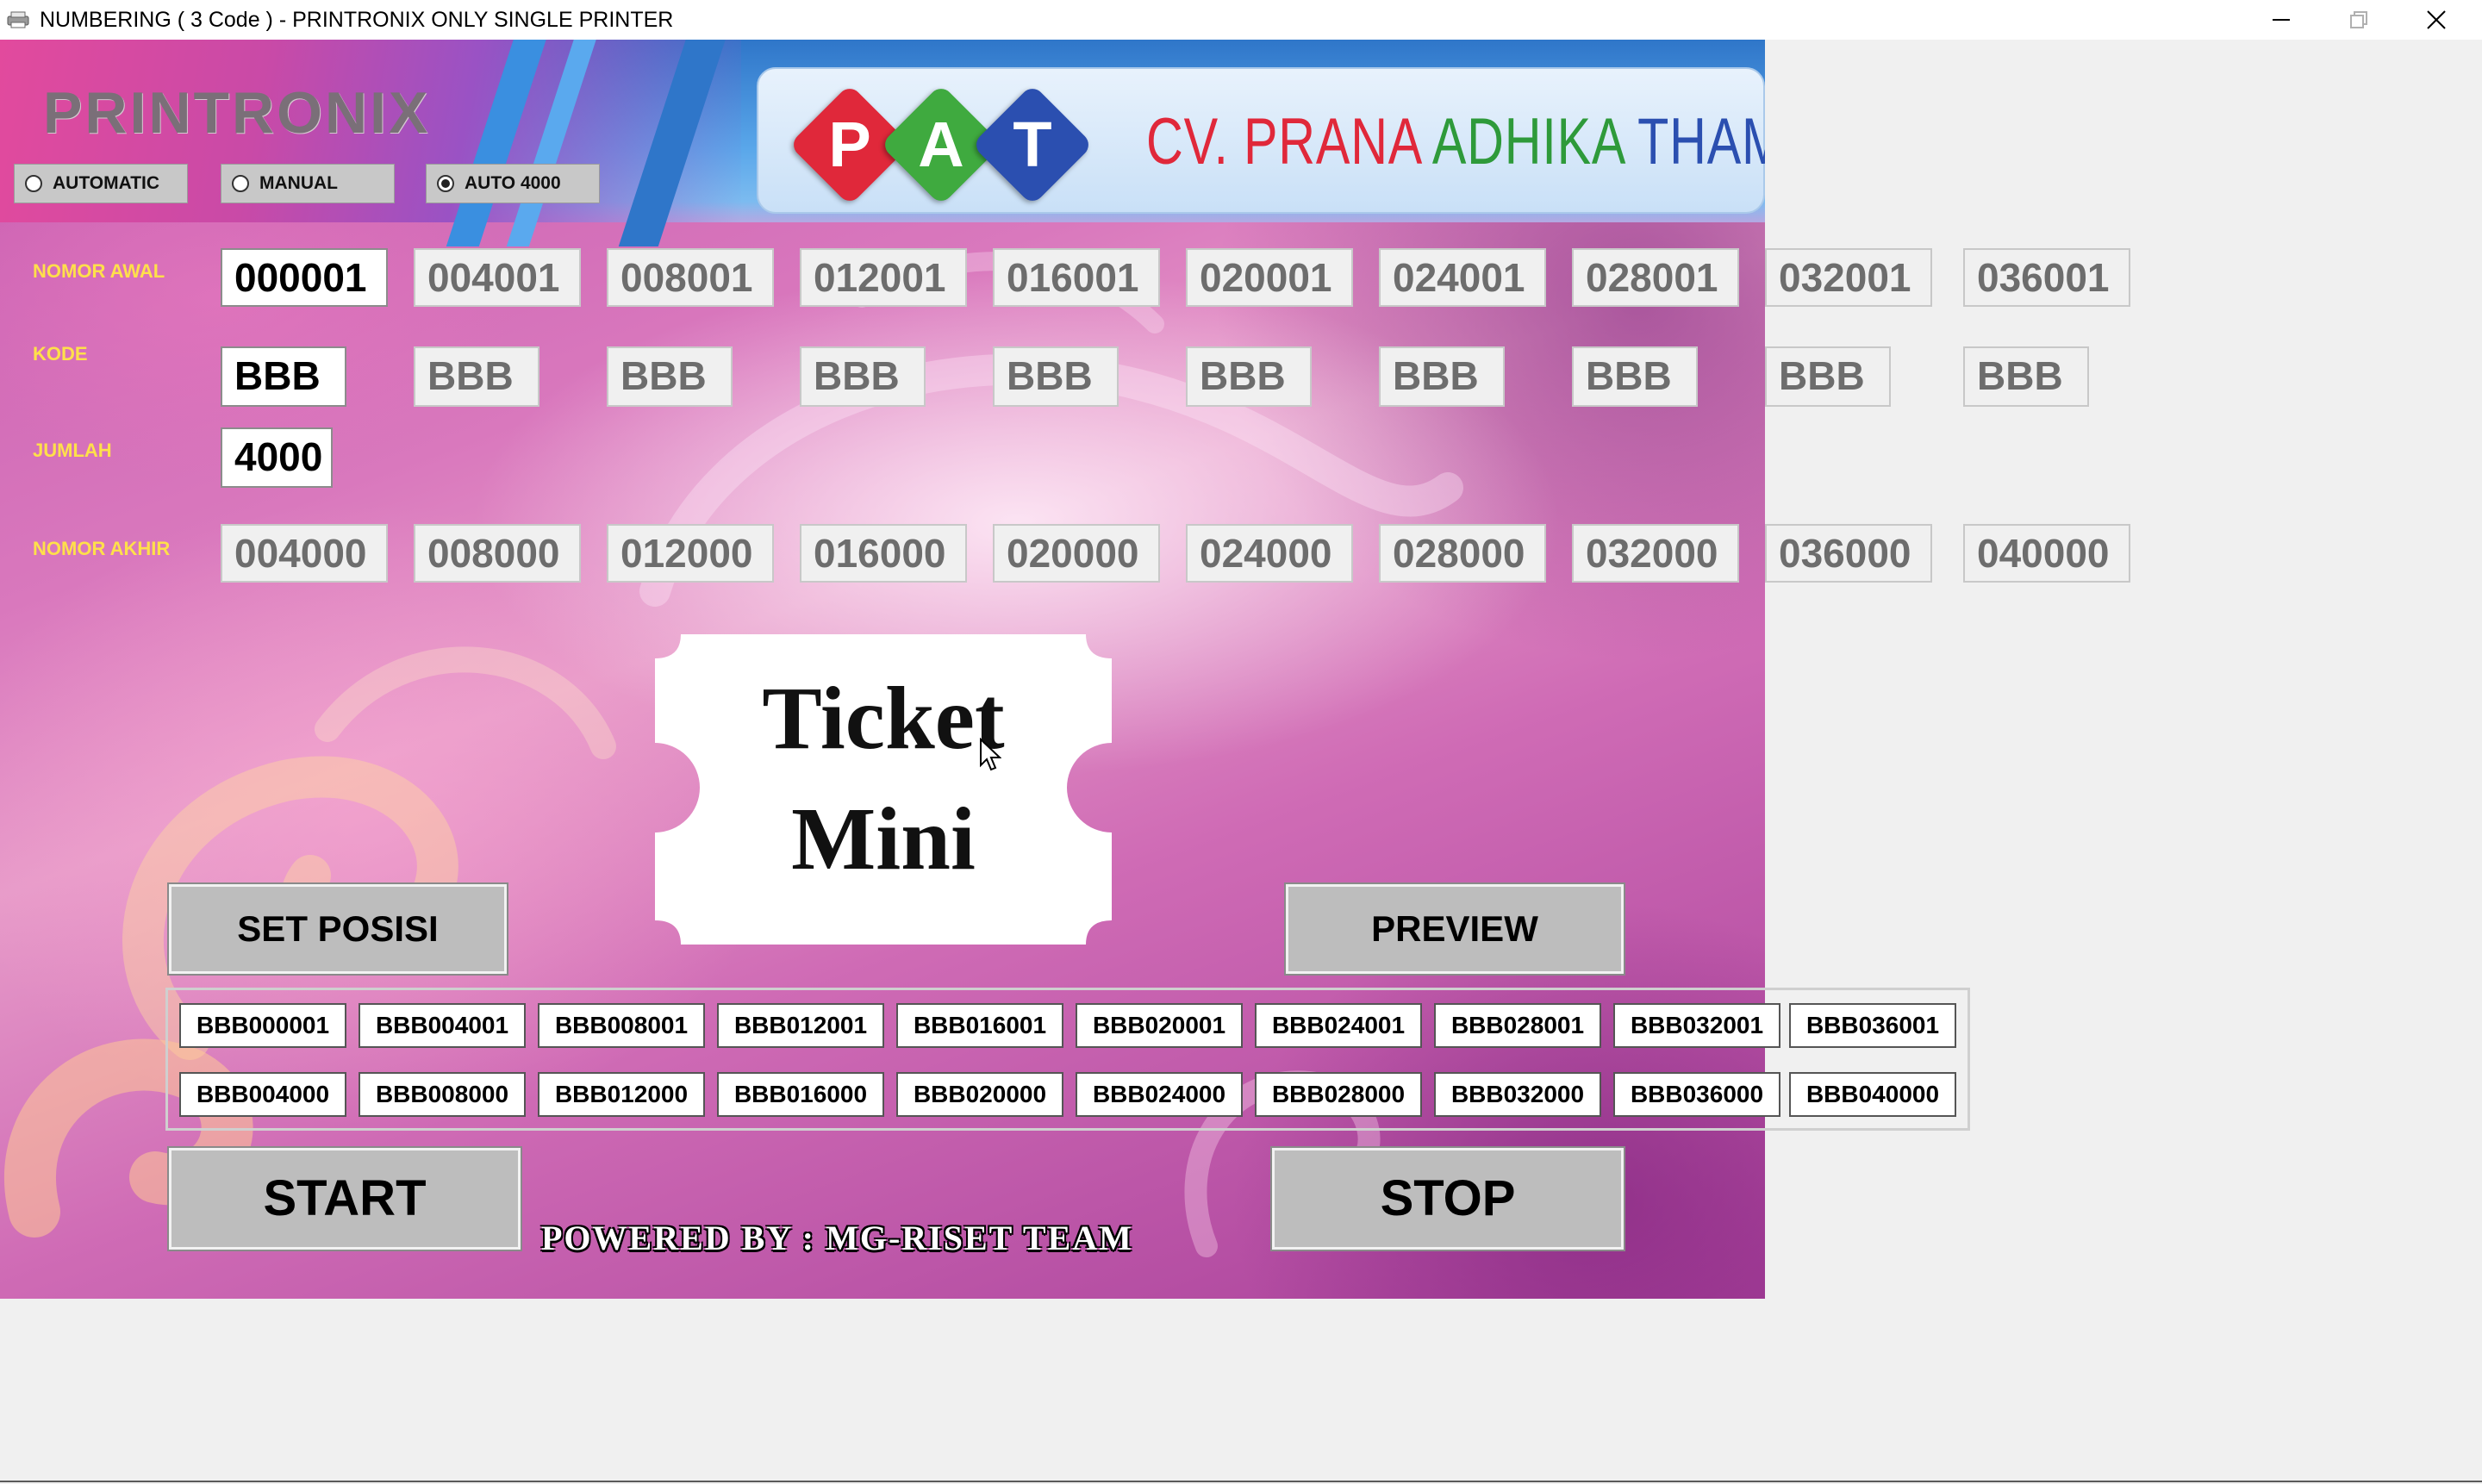  What do you see at coordinates (621, 1025) in the screenshot?
I see `code-start-3: BBB008001` at bounding box center [621, 1025].